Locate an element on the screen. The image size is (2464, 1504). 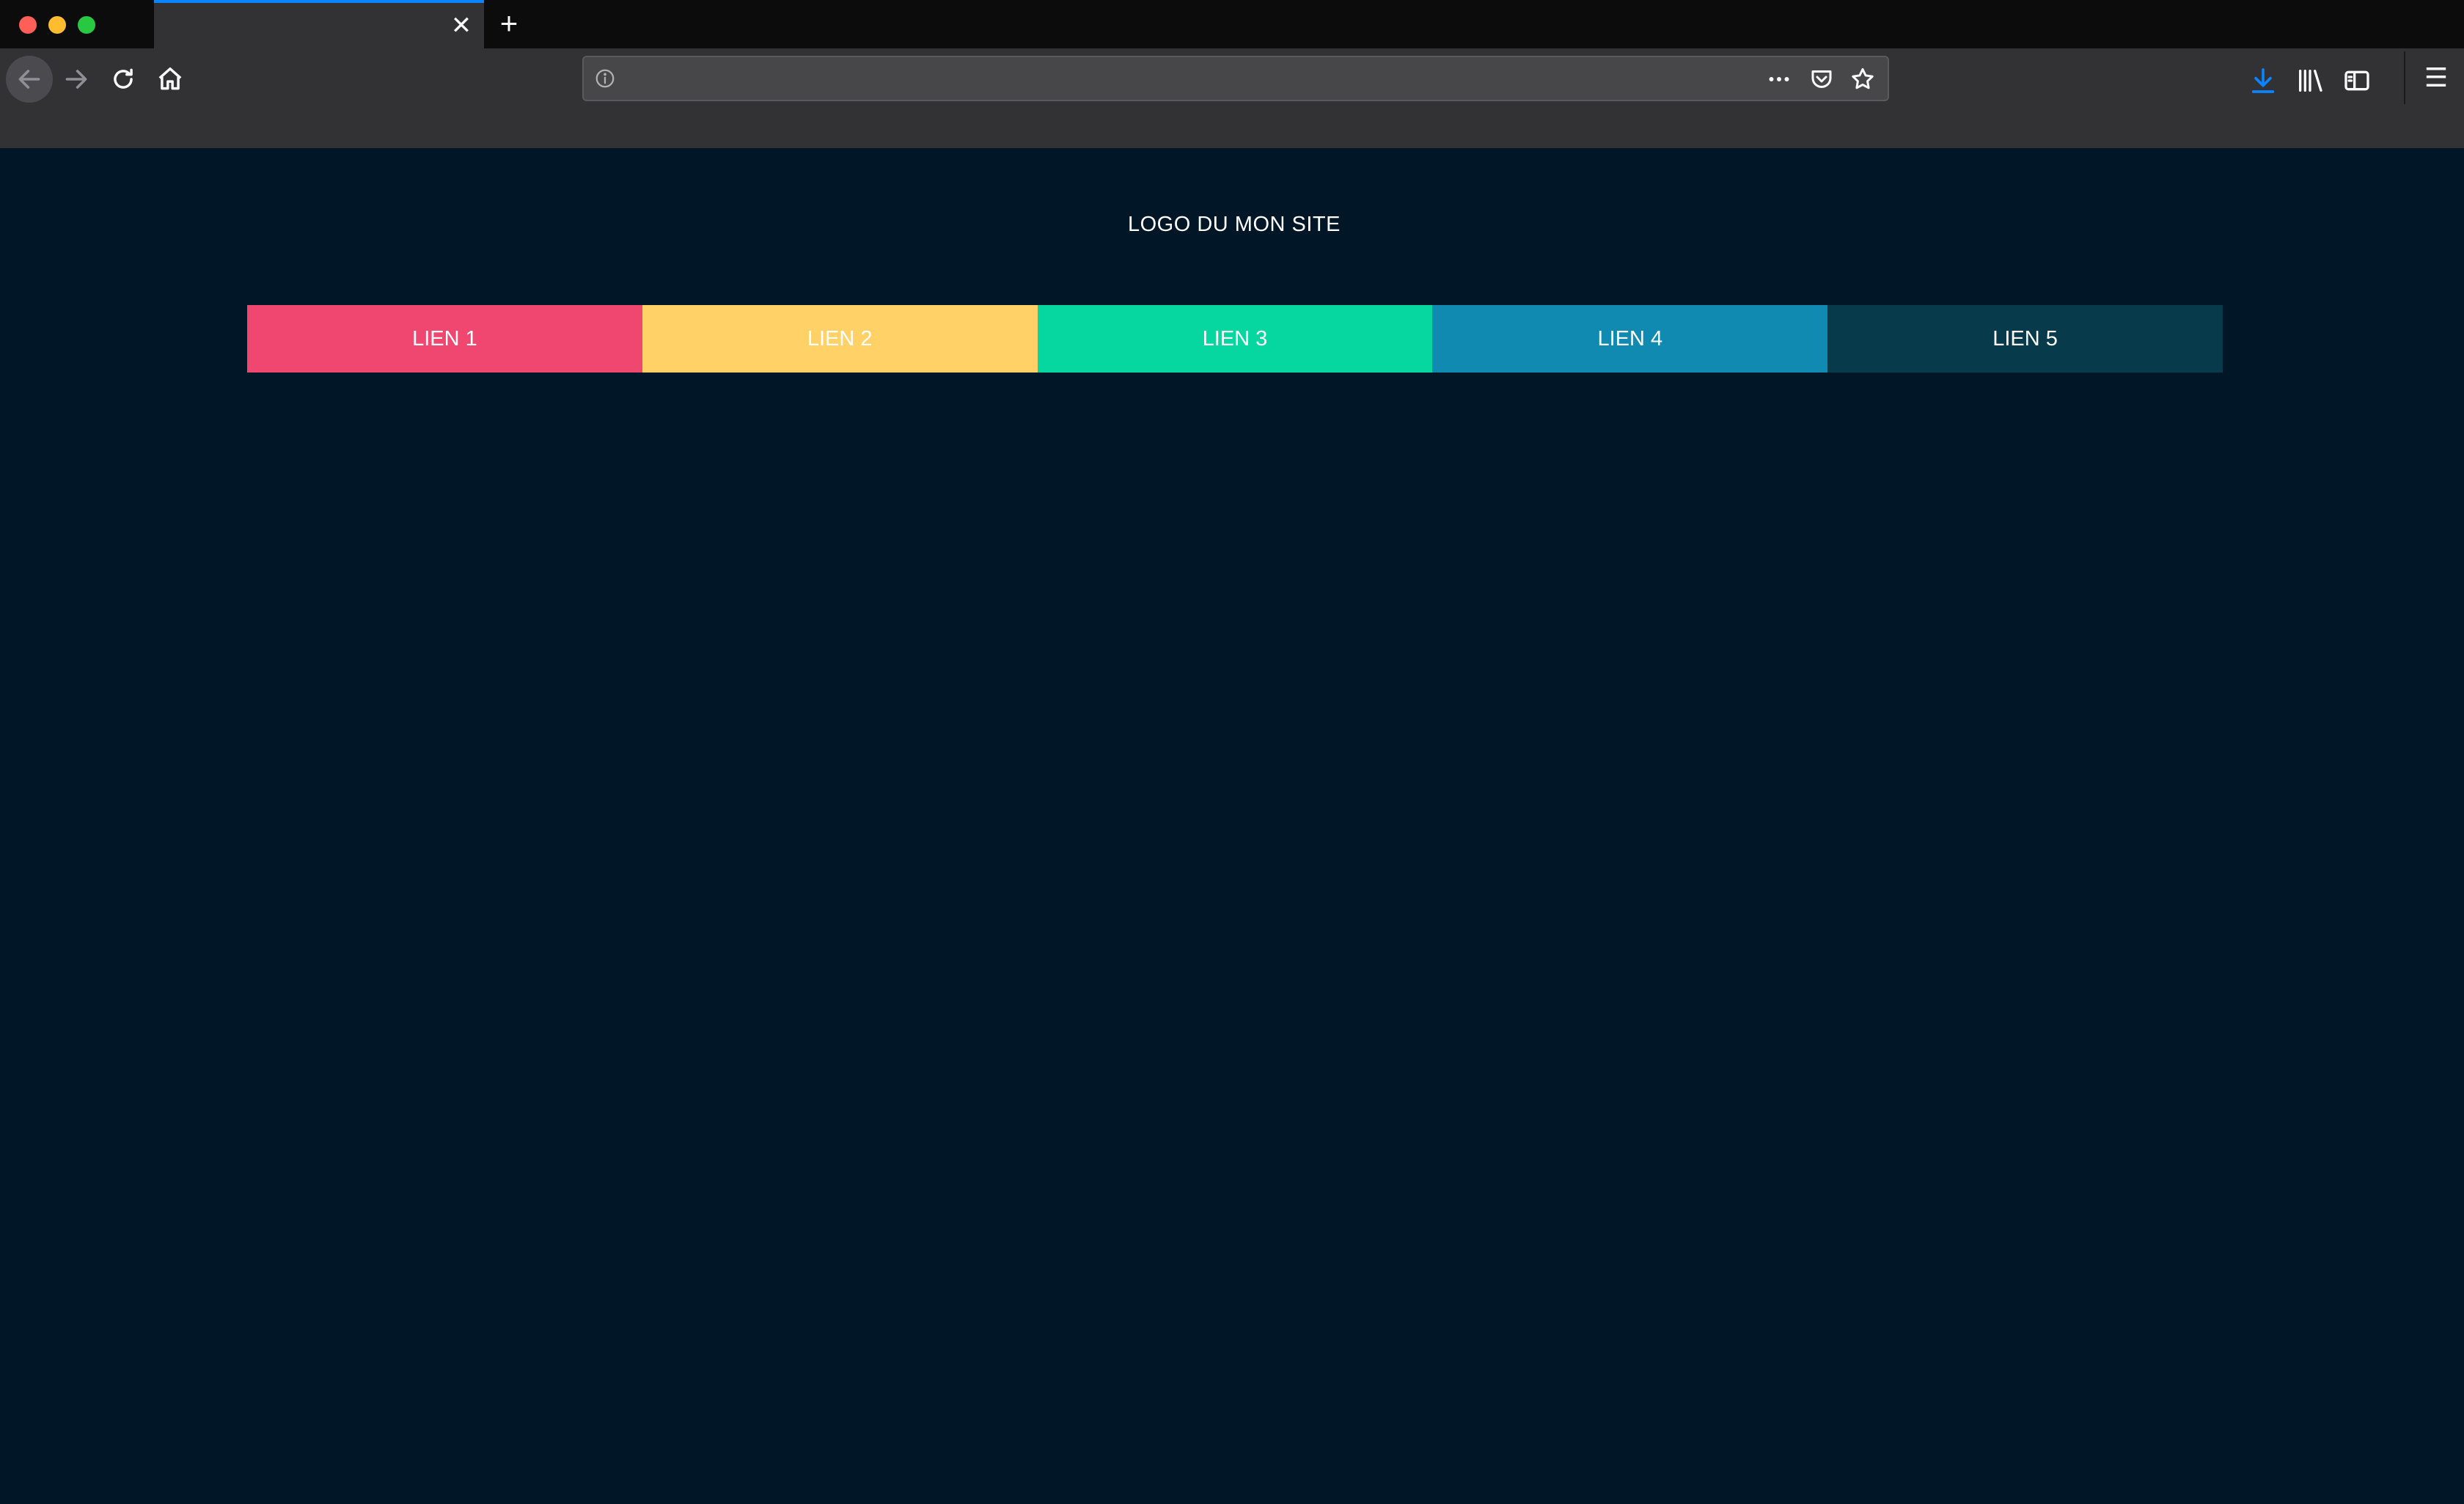
hamburger-menu-icon: ☰ is located at coordinates (2436, 77).